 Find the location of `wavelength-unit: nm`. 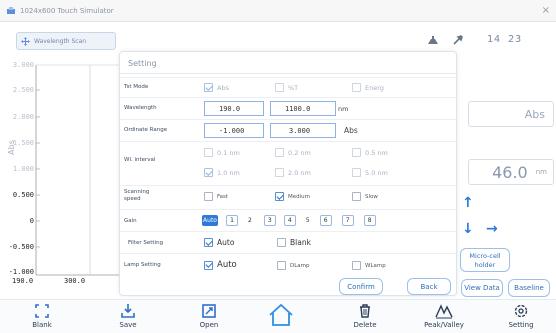

wavelength-unit: nm is located at coordinates (541, 172).